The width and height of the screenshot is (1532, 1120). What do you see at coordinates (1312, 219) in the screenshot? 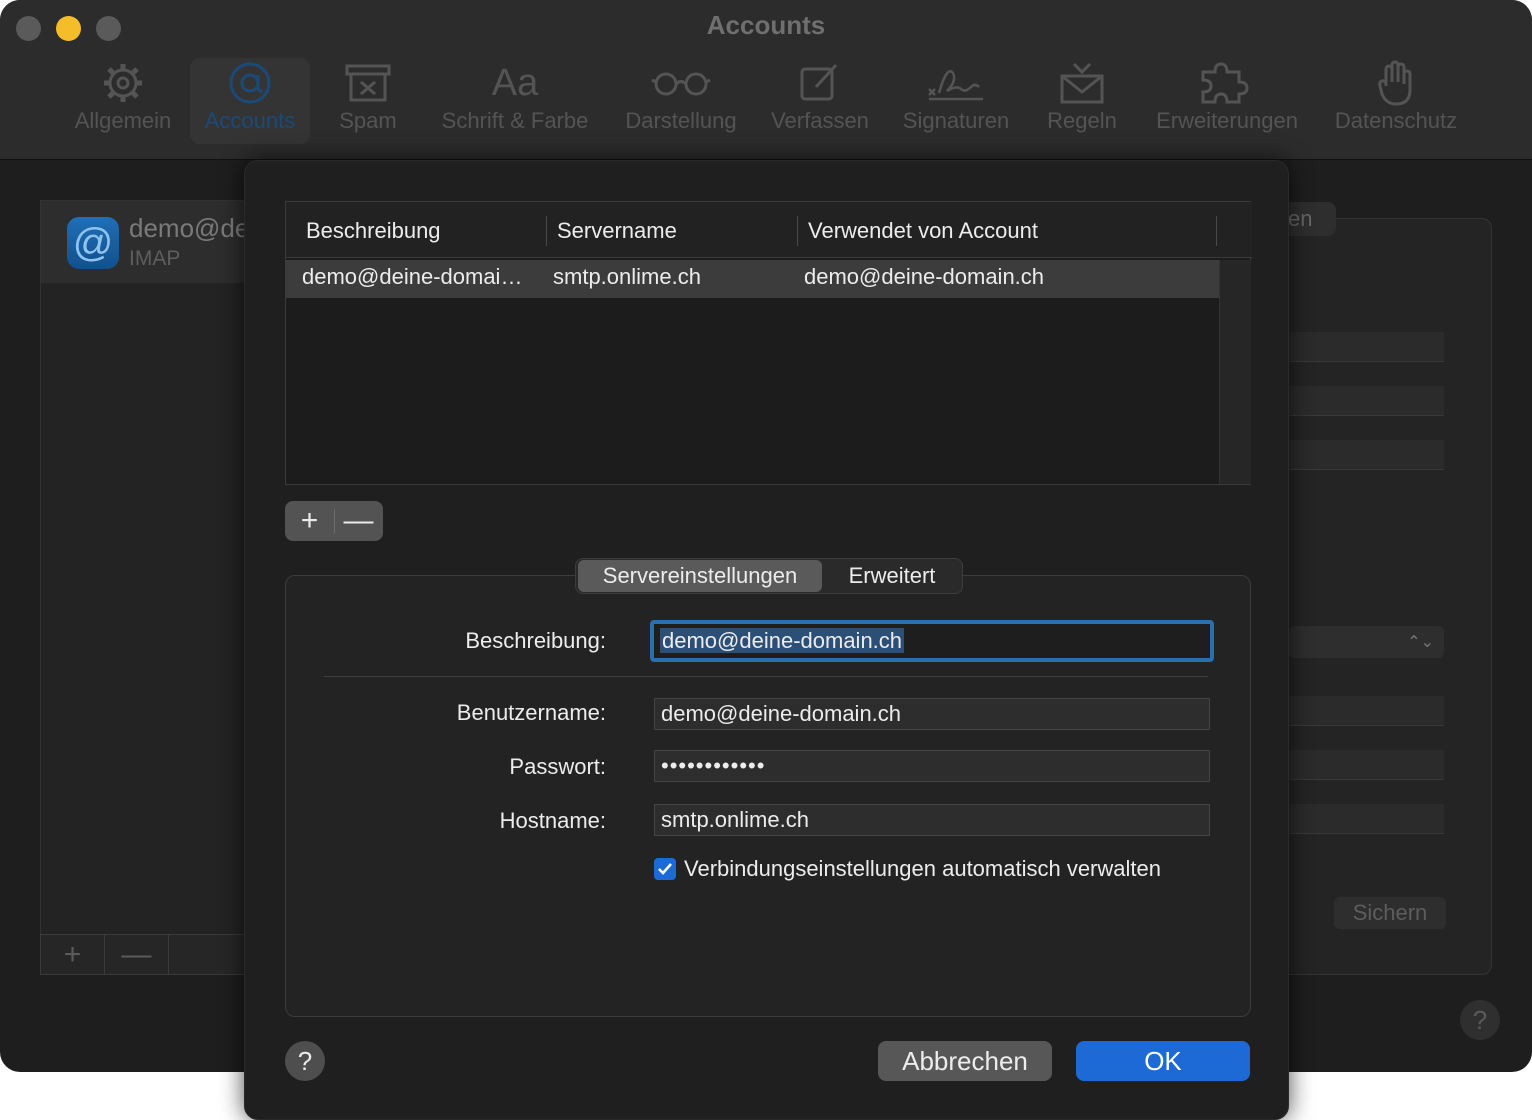
I see `tab-server-settings-background: en` at bounding box center [1312, 219].